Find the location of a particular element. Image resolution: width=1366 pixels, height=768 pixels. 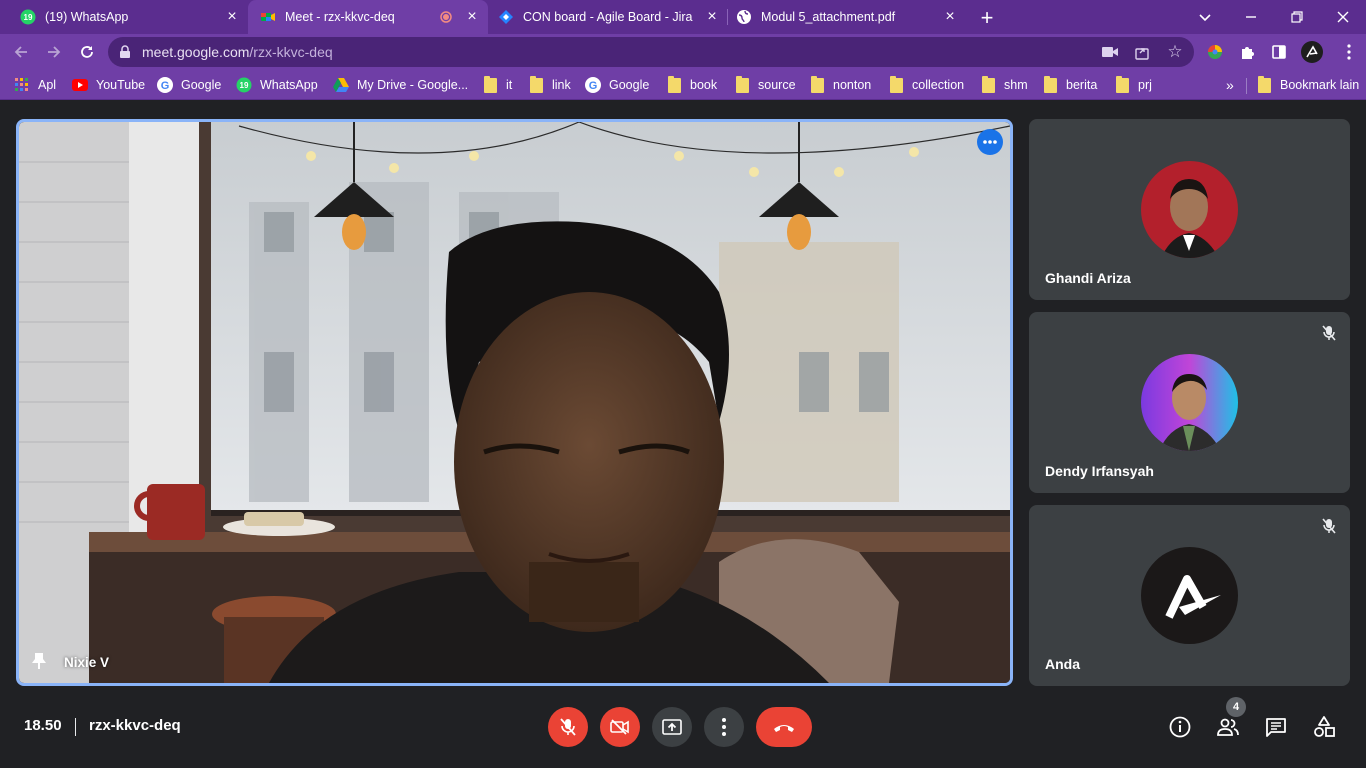

minimize-icon is located at coordinates (1251, 17).